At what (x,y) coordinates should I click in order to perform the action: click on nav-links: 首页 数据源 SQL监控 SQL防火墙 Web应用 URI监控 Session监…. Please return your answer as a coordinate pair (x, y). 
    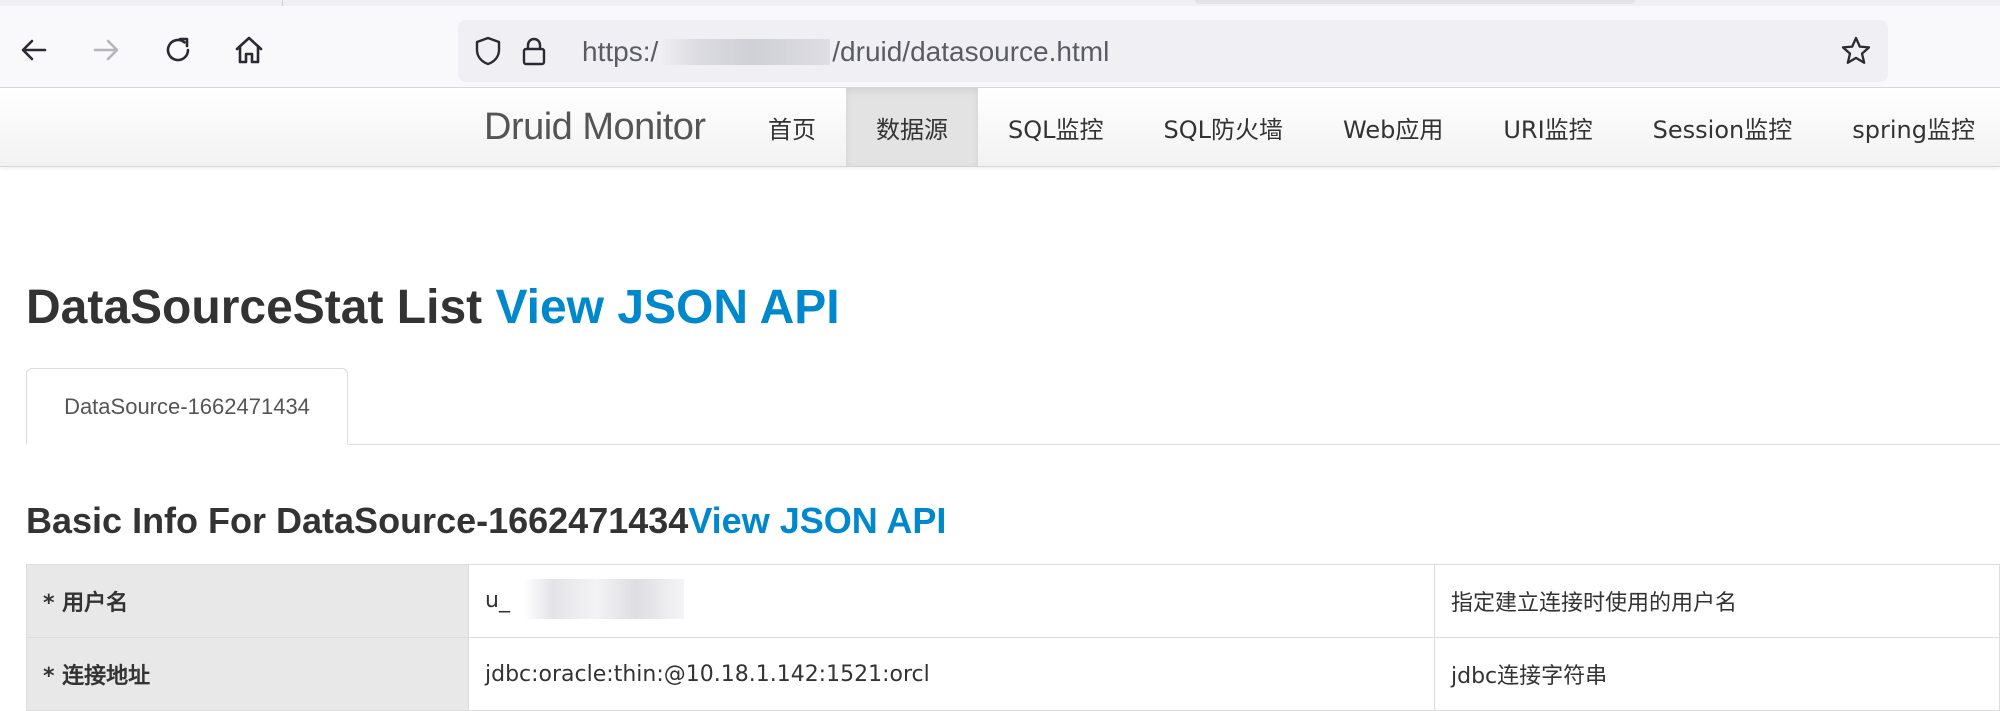
    Looking at the image, I should click on (1369, 127).